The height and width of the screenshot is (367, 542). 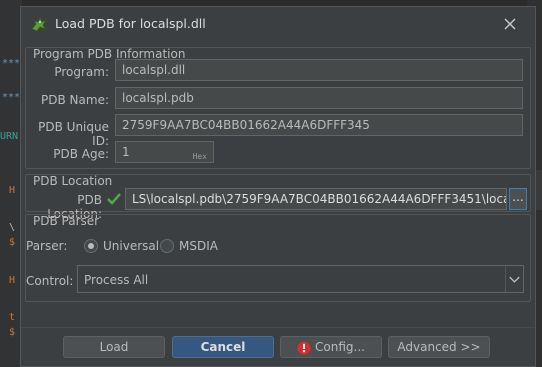 I want to click on dialog-title: Load PDB for localspl.dll, so click(x=130, y=23).